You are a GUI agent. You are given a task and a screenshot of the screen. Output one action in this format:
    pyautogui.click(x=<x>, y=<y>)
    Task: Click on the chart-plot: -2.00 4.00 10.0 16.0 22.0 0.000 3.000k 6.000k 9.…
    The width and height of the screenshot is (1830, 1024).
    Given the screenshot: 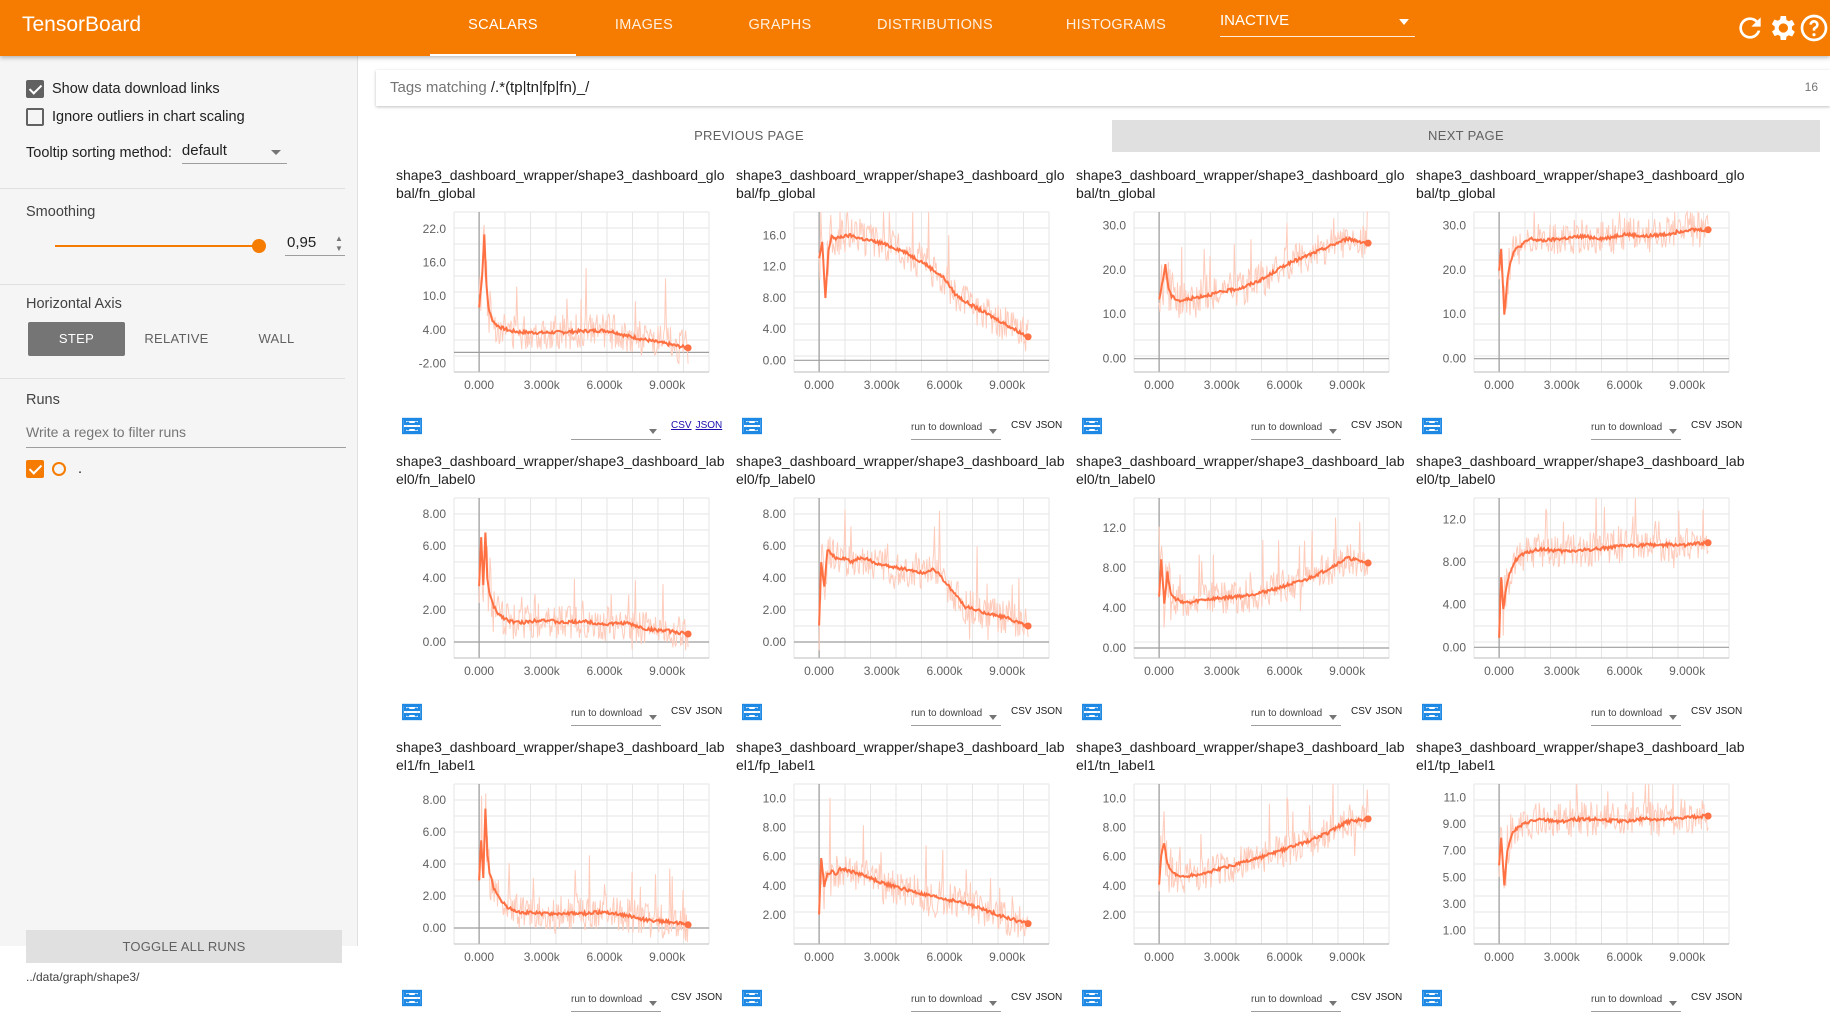 What is the action you would take?
    pyautogui.click(x=546, y=286)
    